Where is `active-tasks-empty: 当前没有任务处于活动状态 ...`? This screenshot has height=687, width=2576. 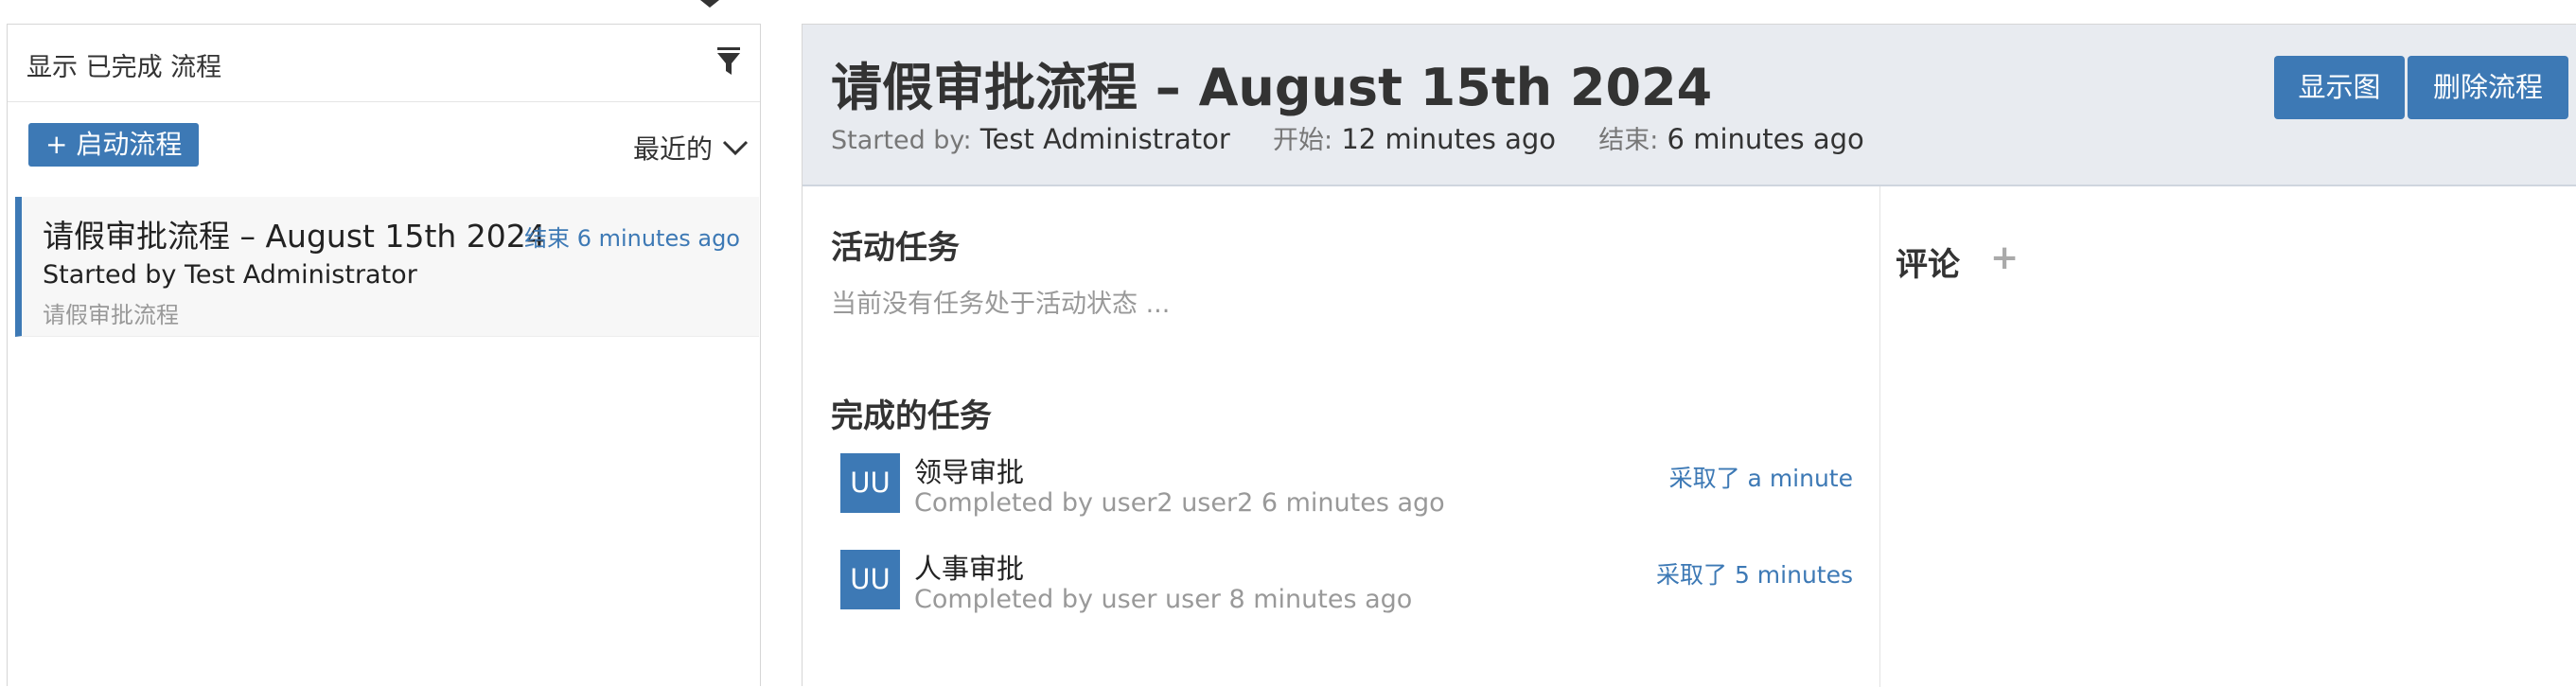 active-tasks-empty: 当前没有任务处于活动状态 ... is located at coordinates (1001, 304).